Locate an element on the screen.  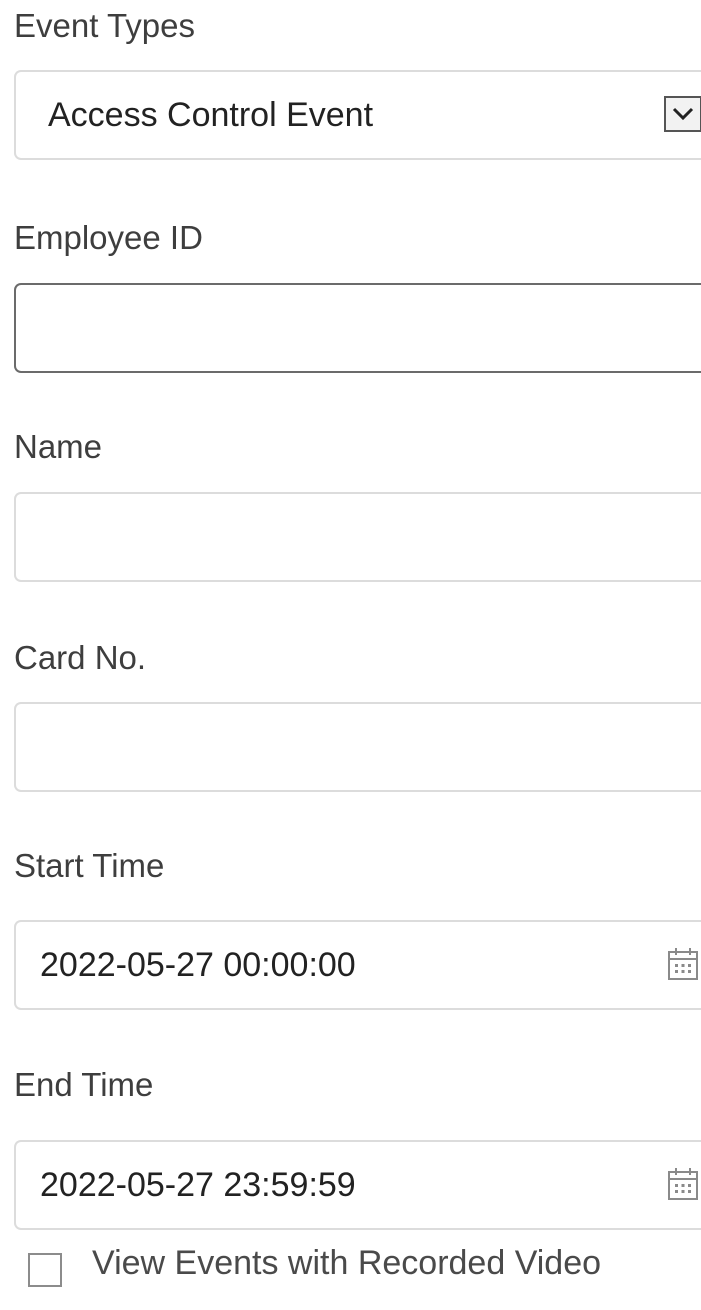
chevron-down-icon is located at coordinates (683, 114).